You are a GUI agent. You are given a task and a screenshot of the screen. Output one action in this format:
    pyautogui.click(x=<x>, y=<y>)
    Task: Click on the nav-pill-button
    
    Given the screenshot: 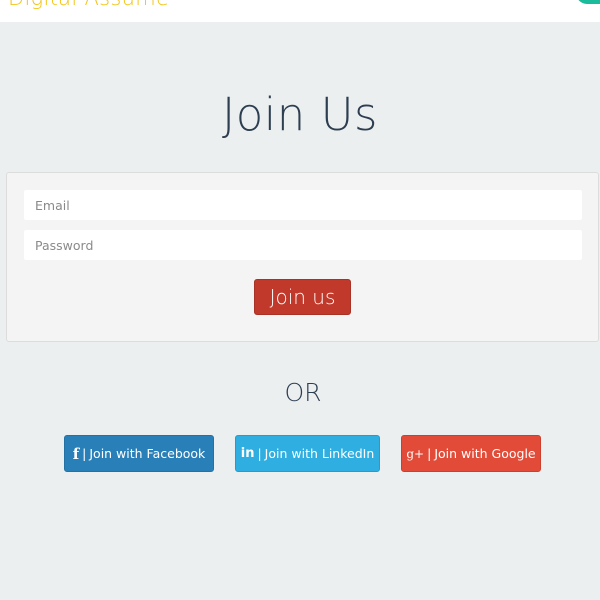 What is the action you would take?
    pyautogui.click(x=588, y=2)
    